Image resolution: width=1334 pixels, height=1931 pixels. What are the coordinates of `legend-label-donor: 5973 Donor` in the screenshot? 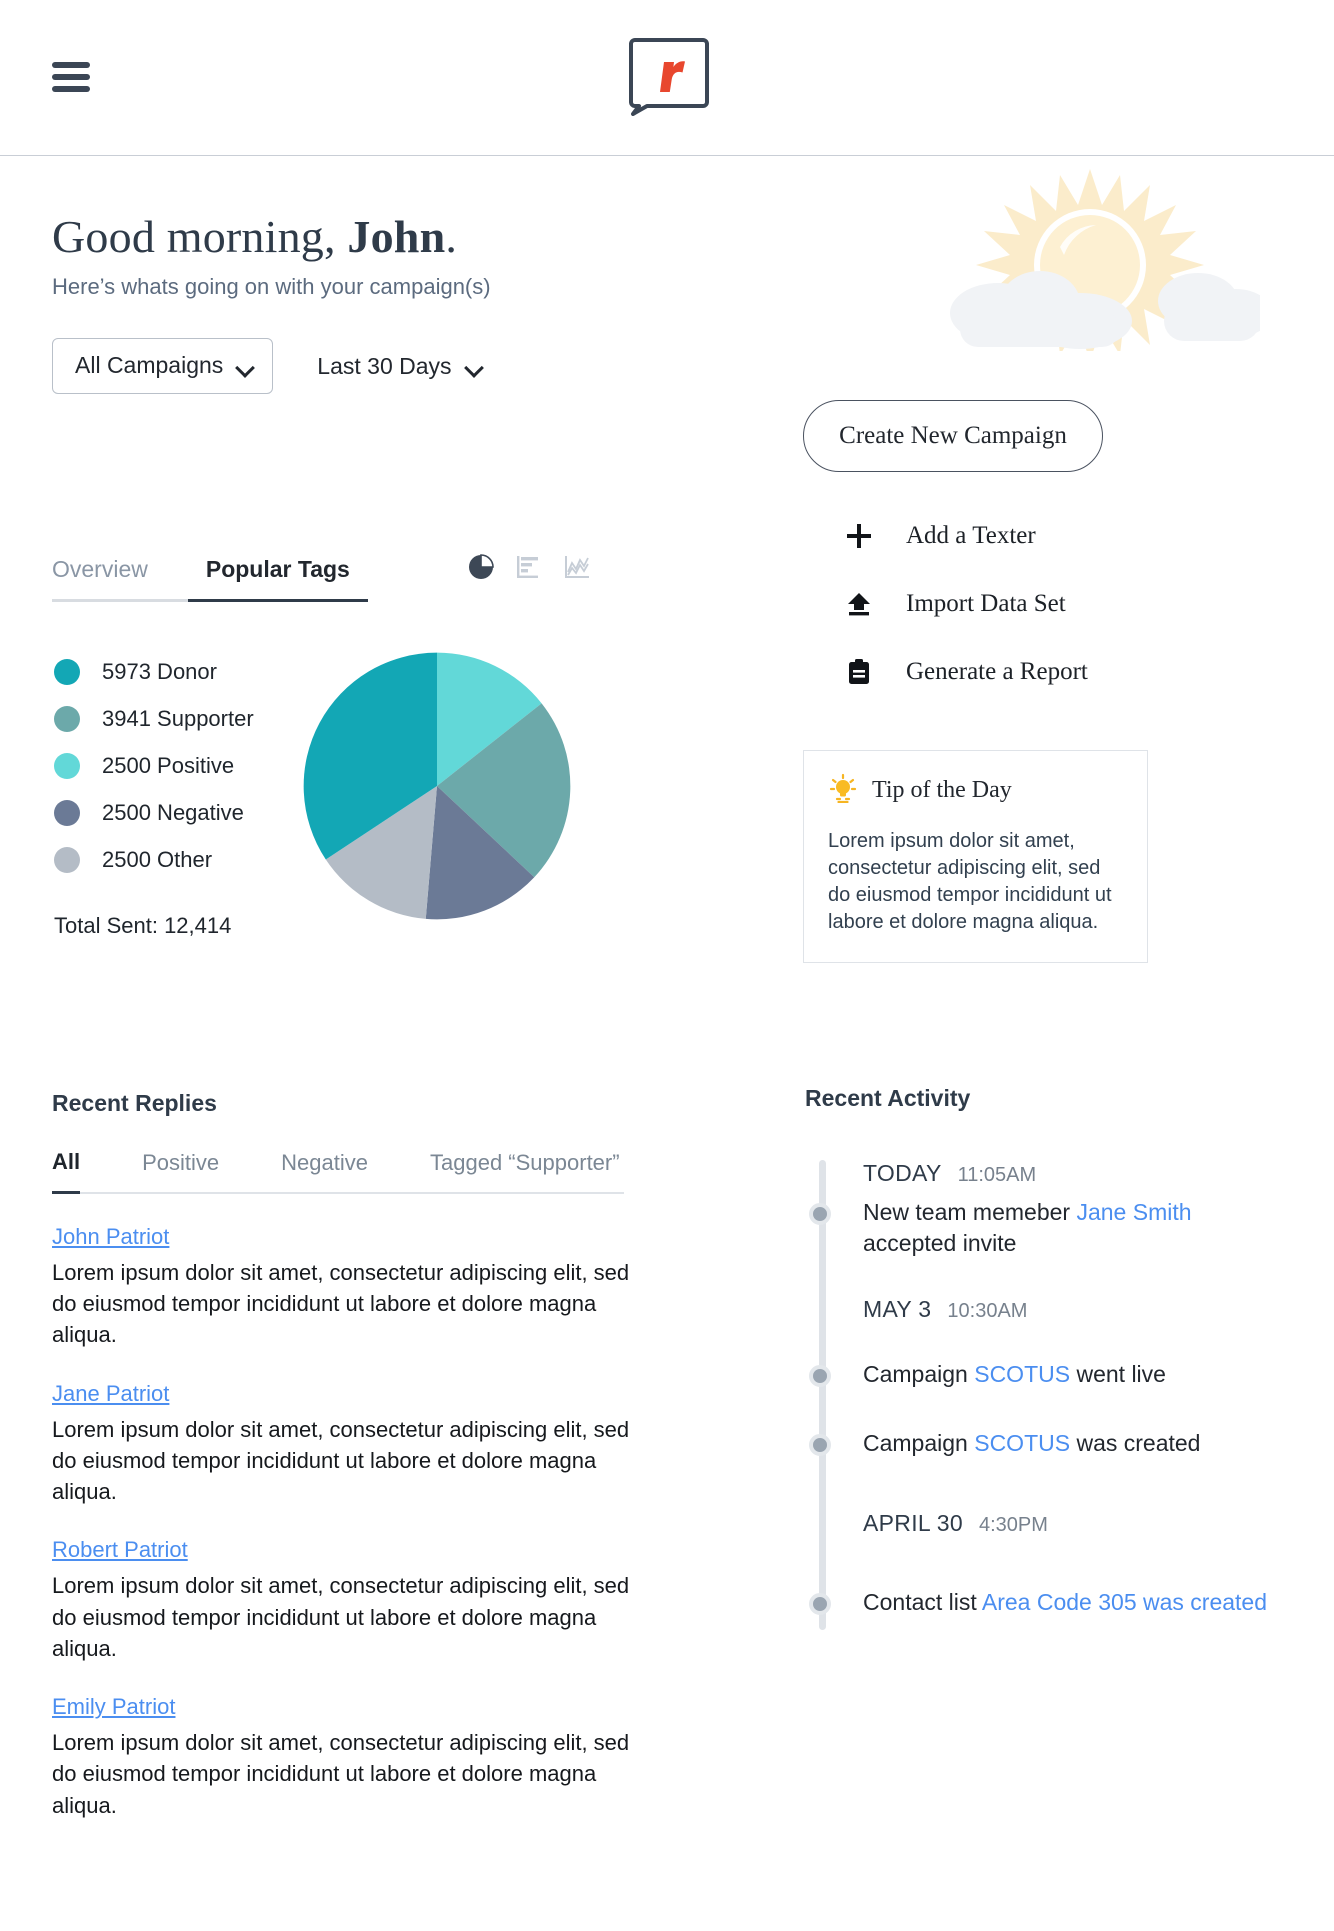 It's located at (159, 671).